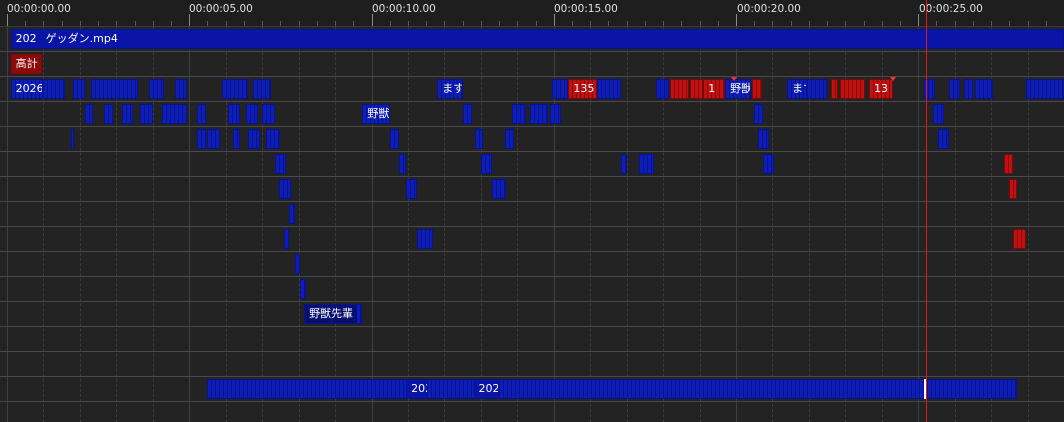 This screenshot has width=1064, height=422. What do you see at coordinates (583, 89) in the screenshot?
I see `clip: 135` at bounding box center [583, 89].